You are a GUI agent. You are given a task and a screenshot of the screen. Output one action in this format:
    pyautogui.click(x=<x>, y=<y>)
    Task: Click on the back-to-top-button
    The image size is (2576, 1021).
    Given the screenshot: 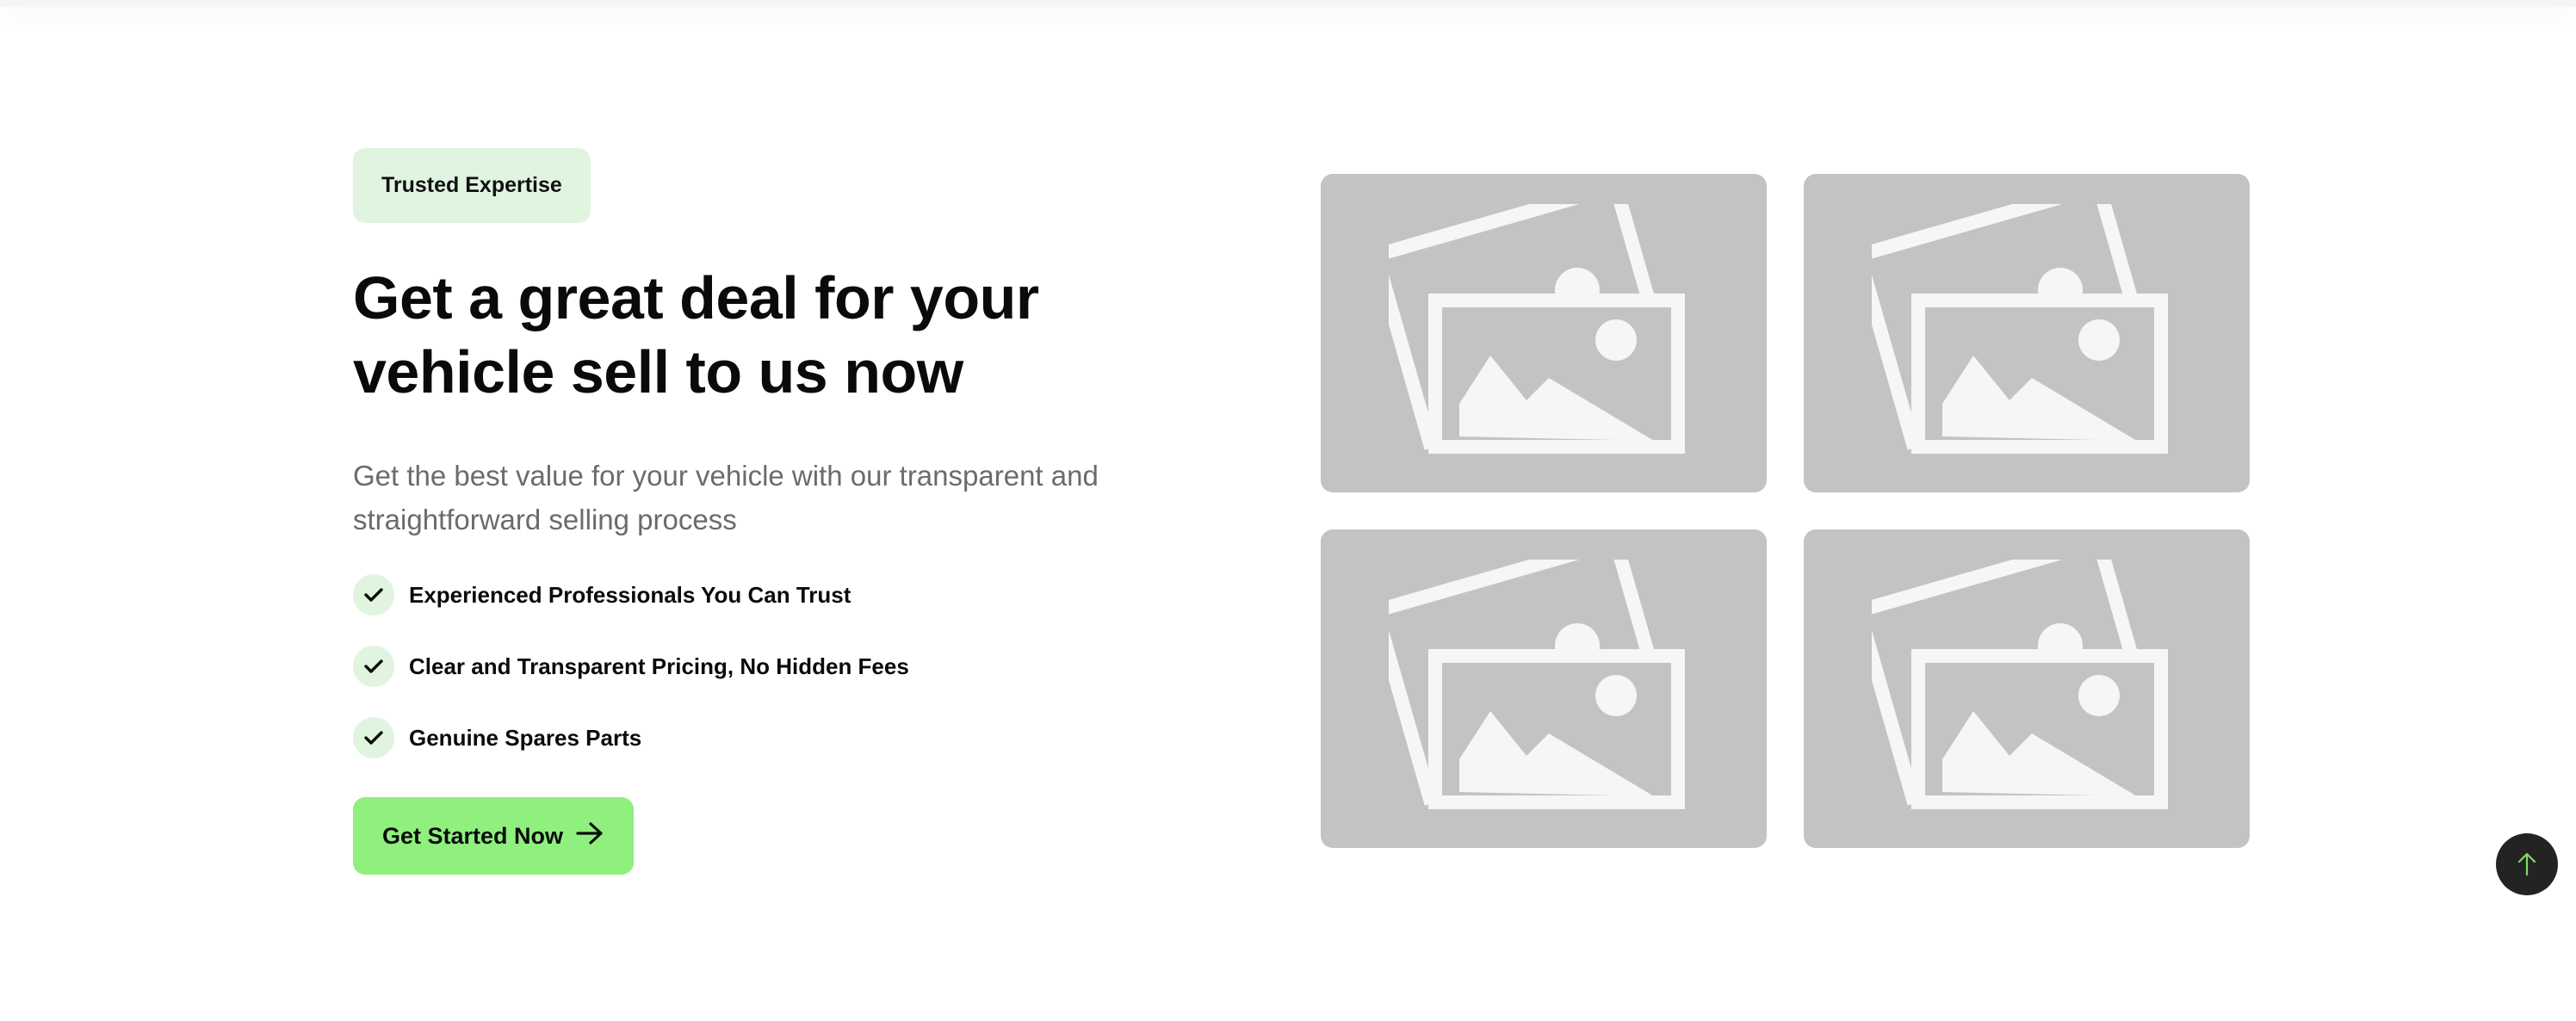 What is the action you would take?
    pyautogui.click(x=2527, y=864)
    